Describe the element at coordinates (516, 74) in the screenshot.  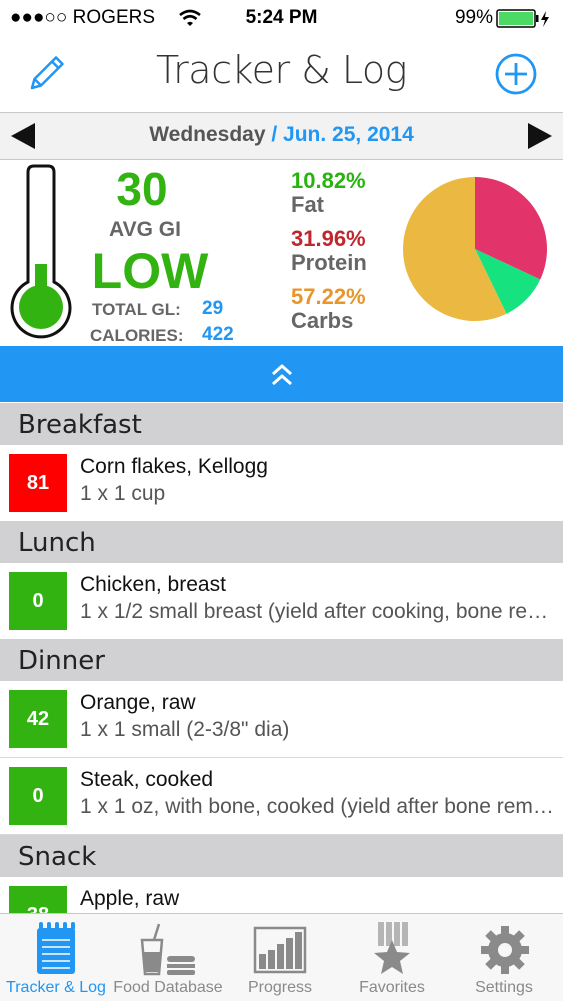
I see `add-entry-icon` at that location.